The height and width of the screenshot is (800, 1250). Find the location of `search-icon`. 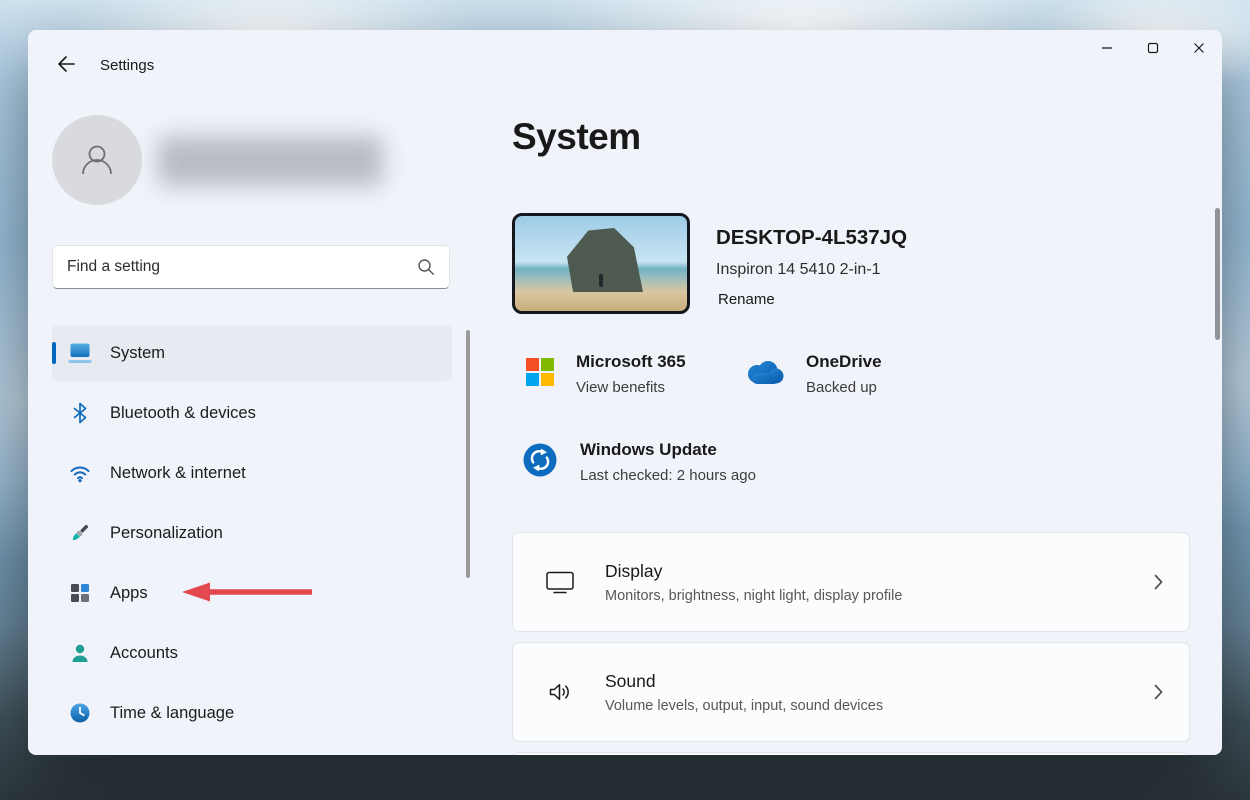

search-icon is located at coordinates (426, 267).